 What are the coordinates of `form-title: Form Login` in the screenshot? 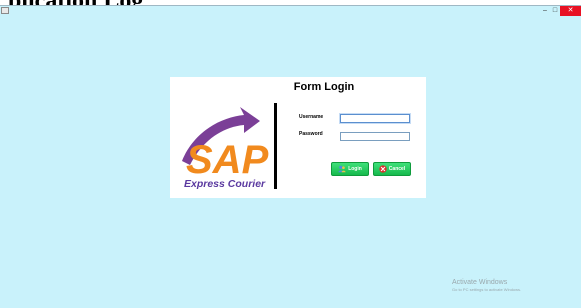 It's located at (324, 87).